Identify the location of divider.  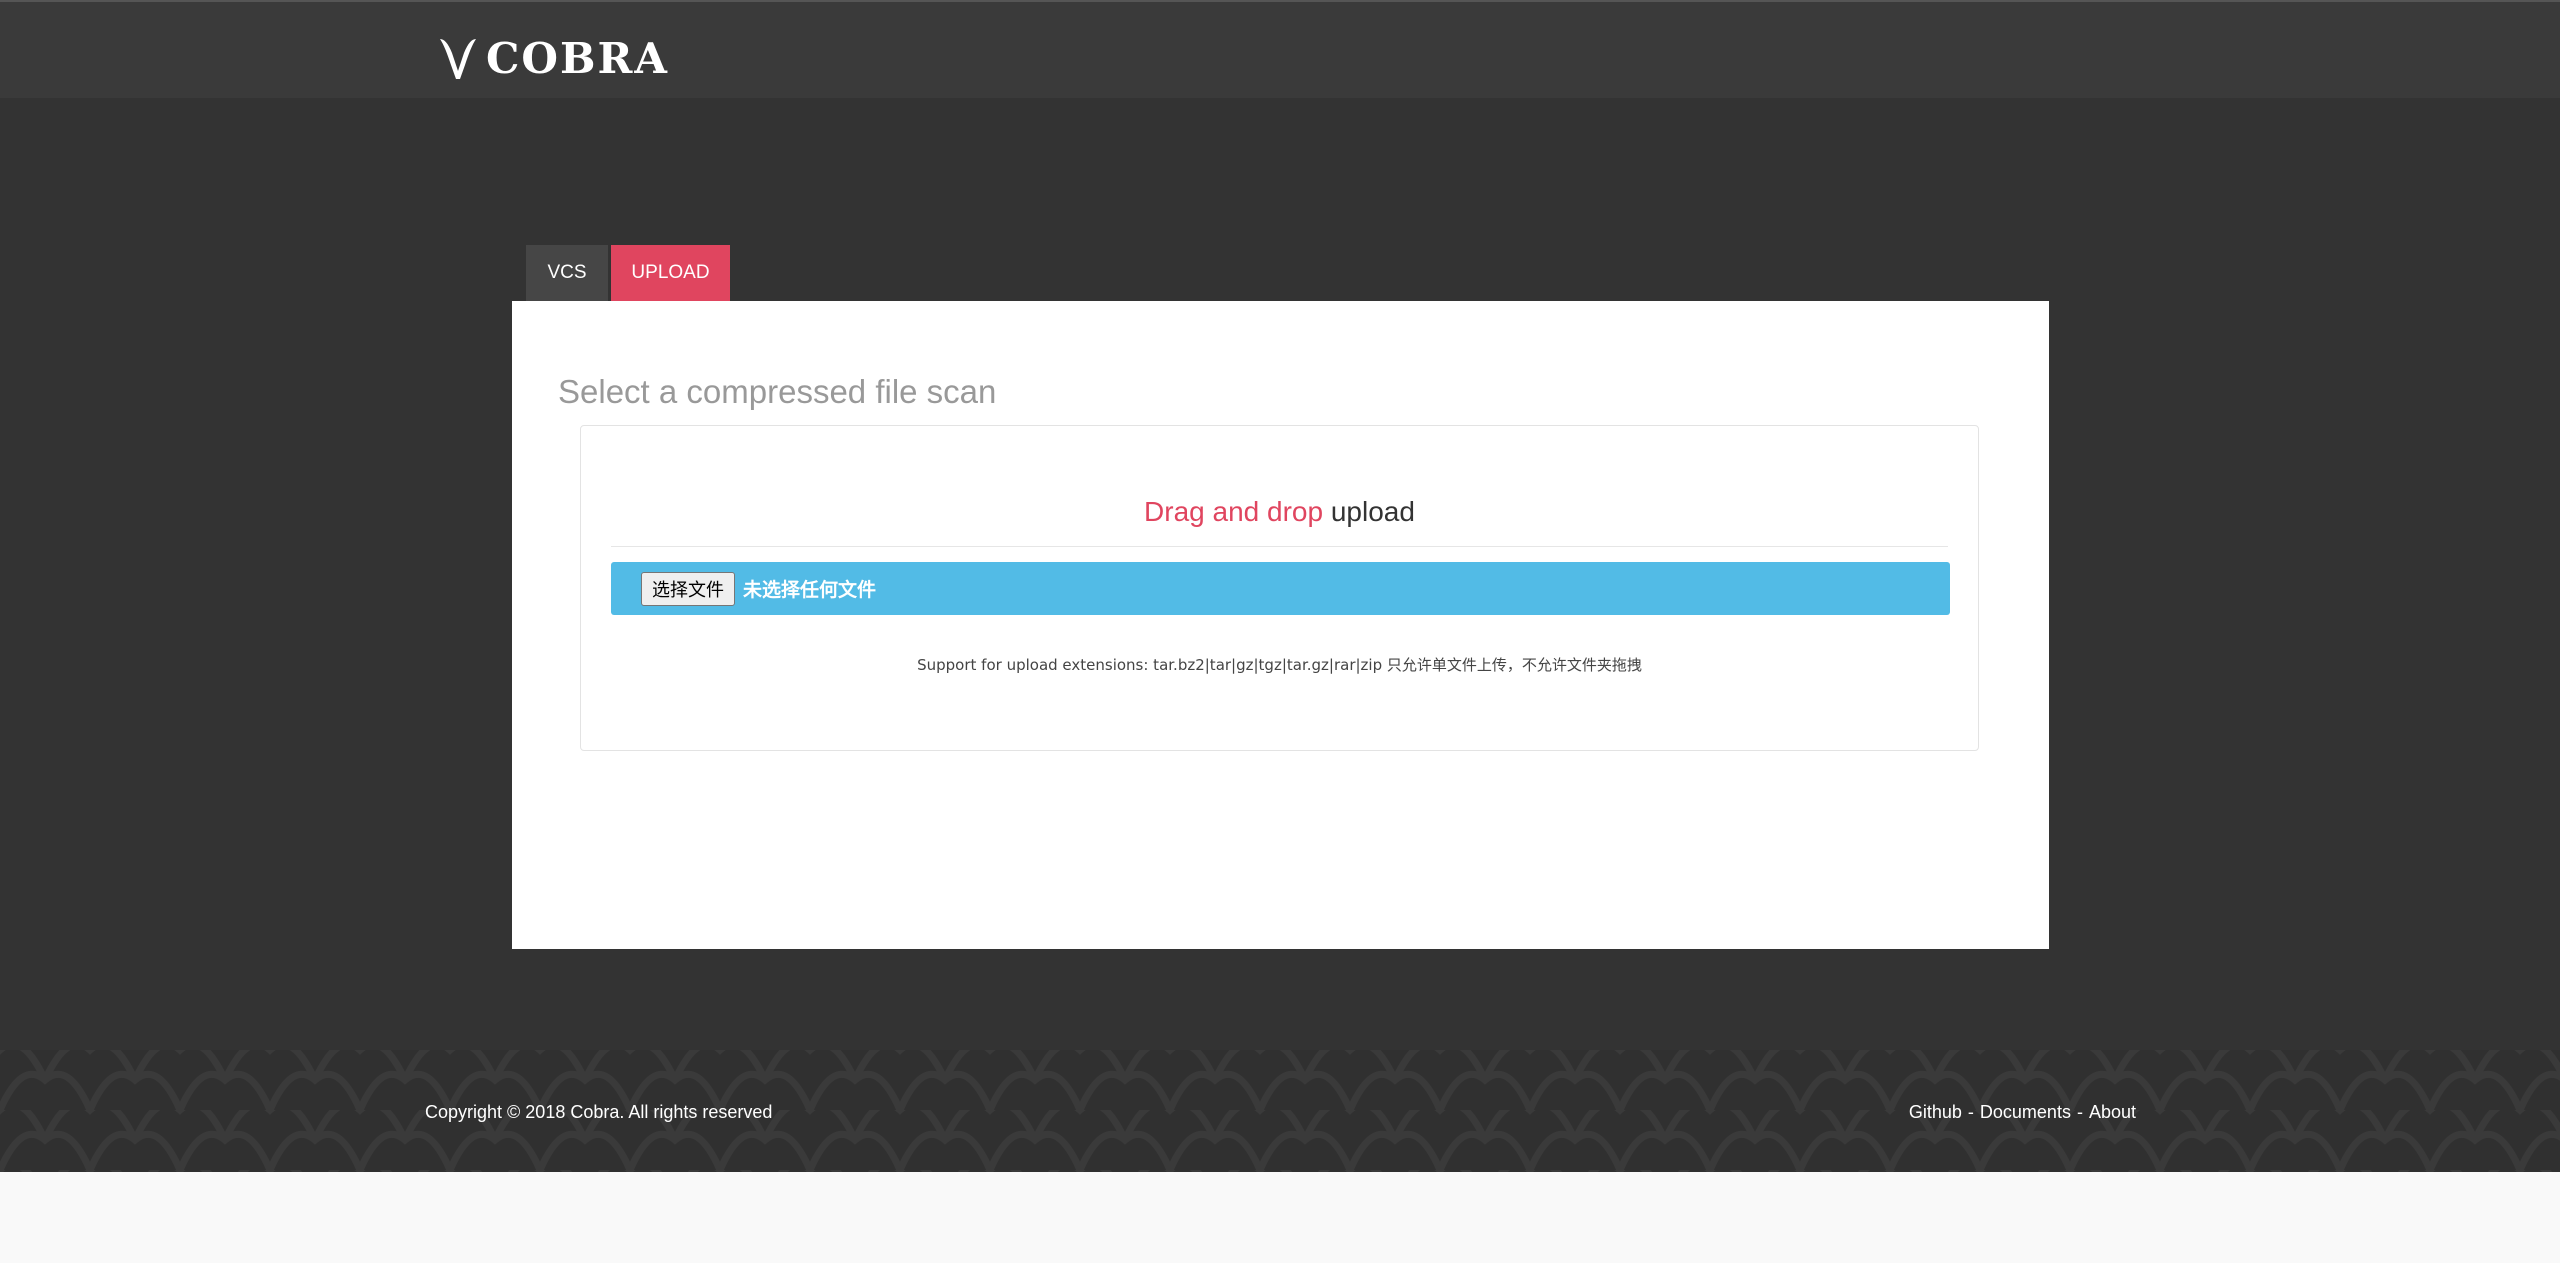
(1279, 546).